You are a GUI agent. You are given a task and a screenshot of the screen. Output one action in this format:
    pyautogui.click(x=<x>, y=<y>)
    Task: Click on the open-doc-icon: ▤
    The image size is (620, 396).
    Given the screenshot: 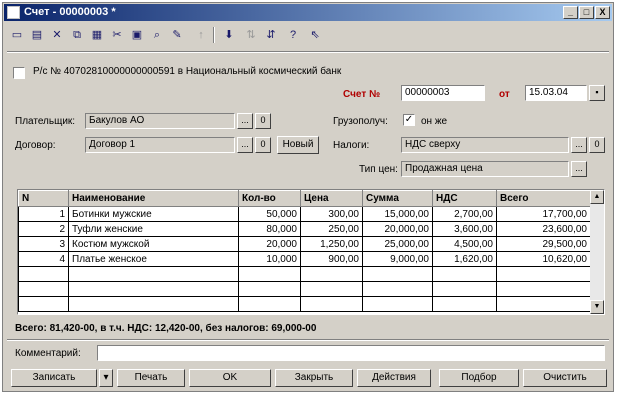 What is the action you would take?
    pyautogui.click(x=37, y=35)
    